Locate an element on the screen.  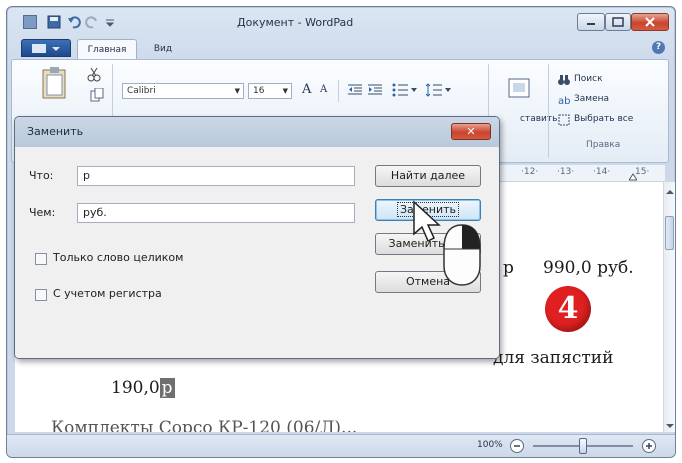
picture-icon is located at coordinates (519, 88).